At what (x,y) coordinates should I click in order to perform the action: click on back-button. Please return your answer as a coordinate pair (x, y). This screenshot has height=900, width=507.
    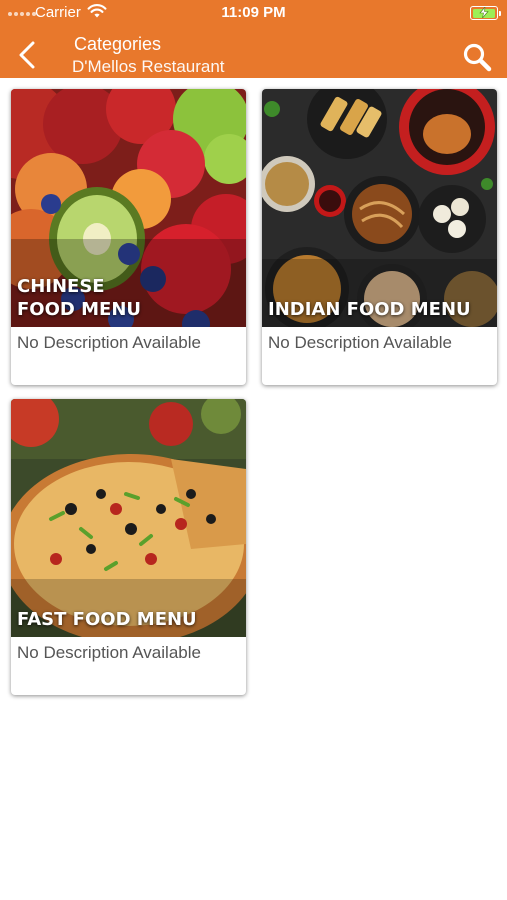
    Looking at the image, I should click on (27, 55).